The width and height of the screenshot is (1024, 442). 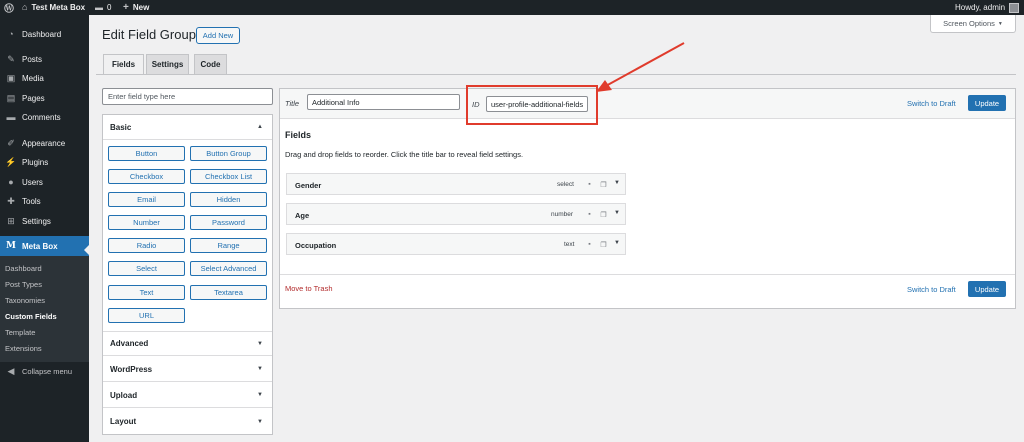 What do you see at coordinates (23, 284) in the screenshot?
I see `submenu-item-post-types: Post Types` at bounding box center [23, 284].